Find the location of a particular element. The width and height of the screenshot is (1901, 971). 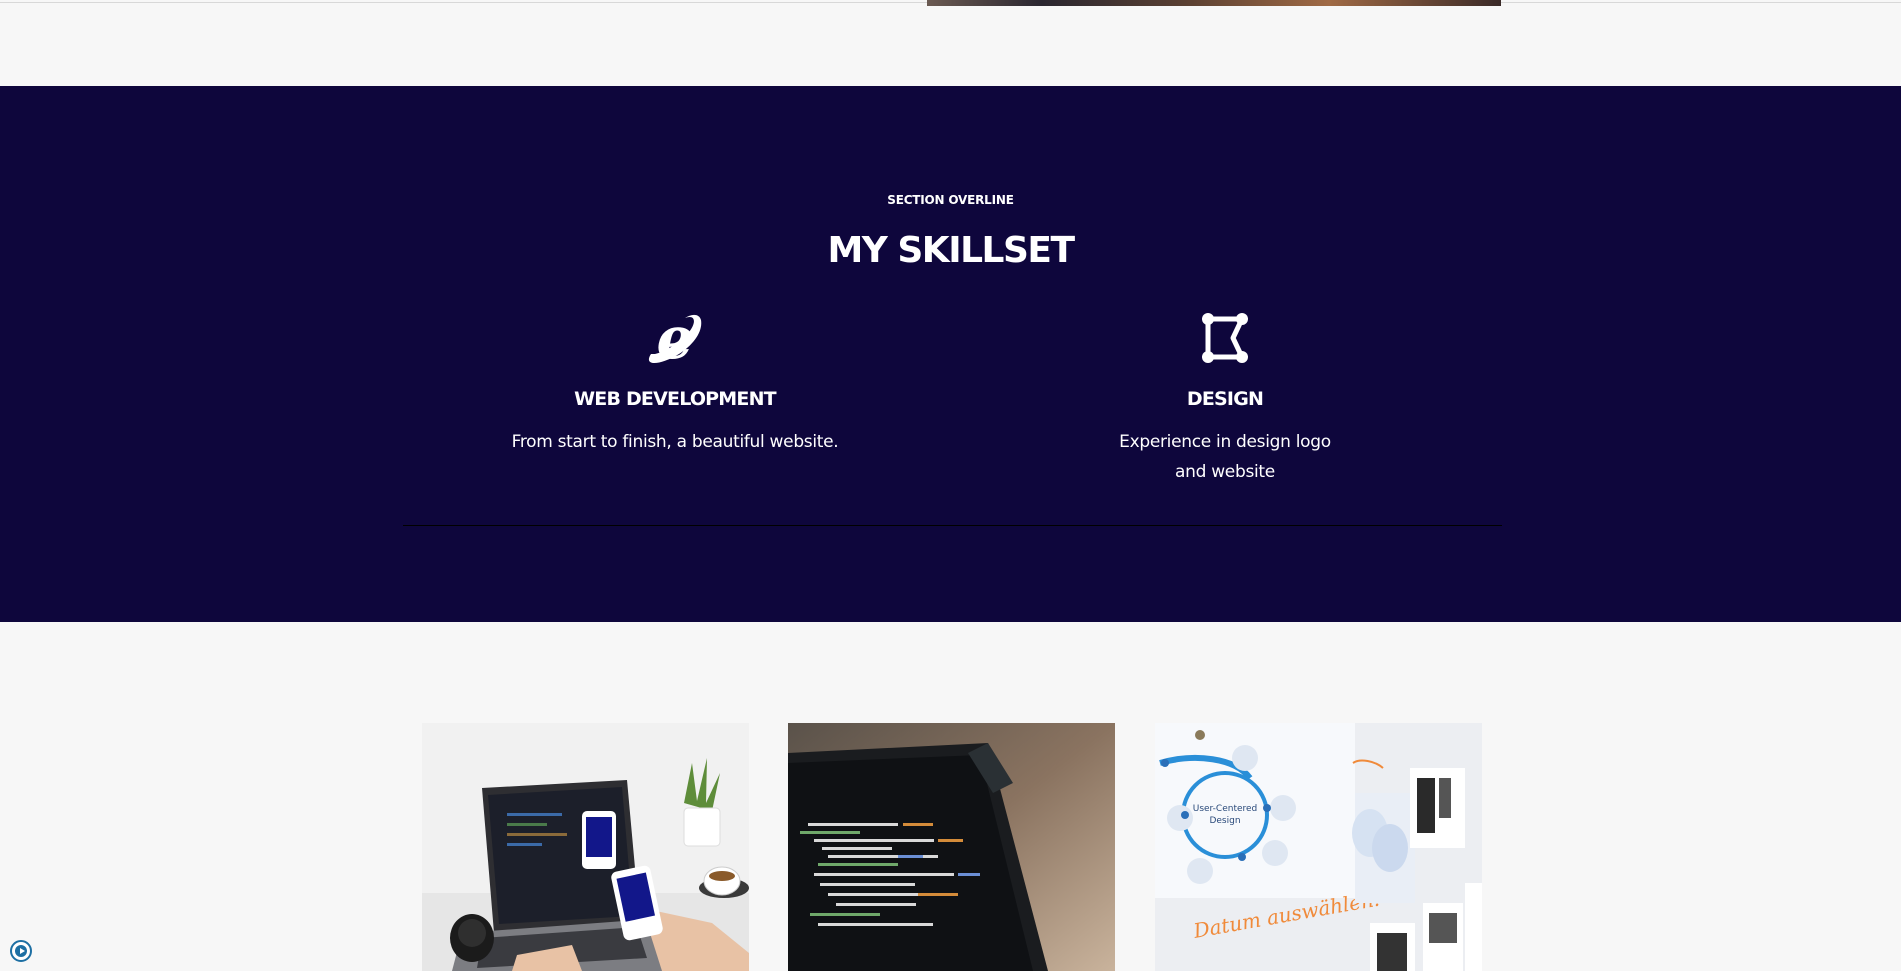

audio-player-icon is located at coordinates (21, 951).